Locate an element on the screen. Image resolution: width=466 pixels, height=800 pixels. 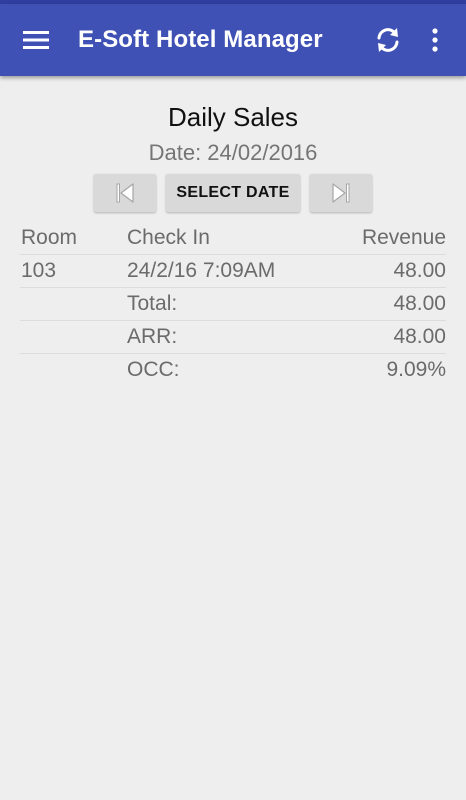
occ-row: OCC: 9.09% is located at coordinates (233, 370).